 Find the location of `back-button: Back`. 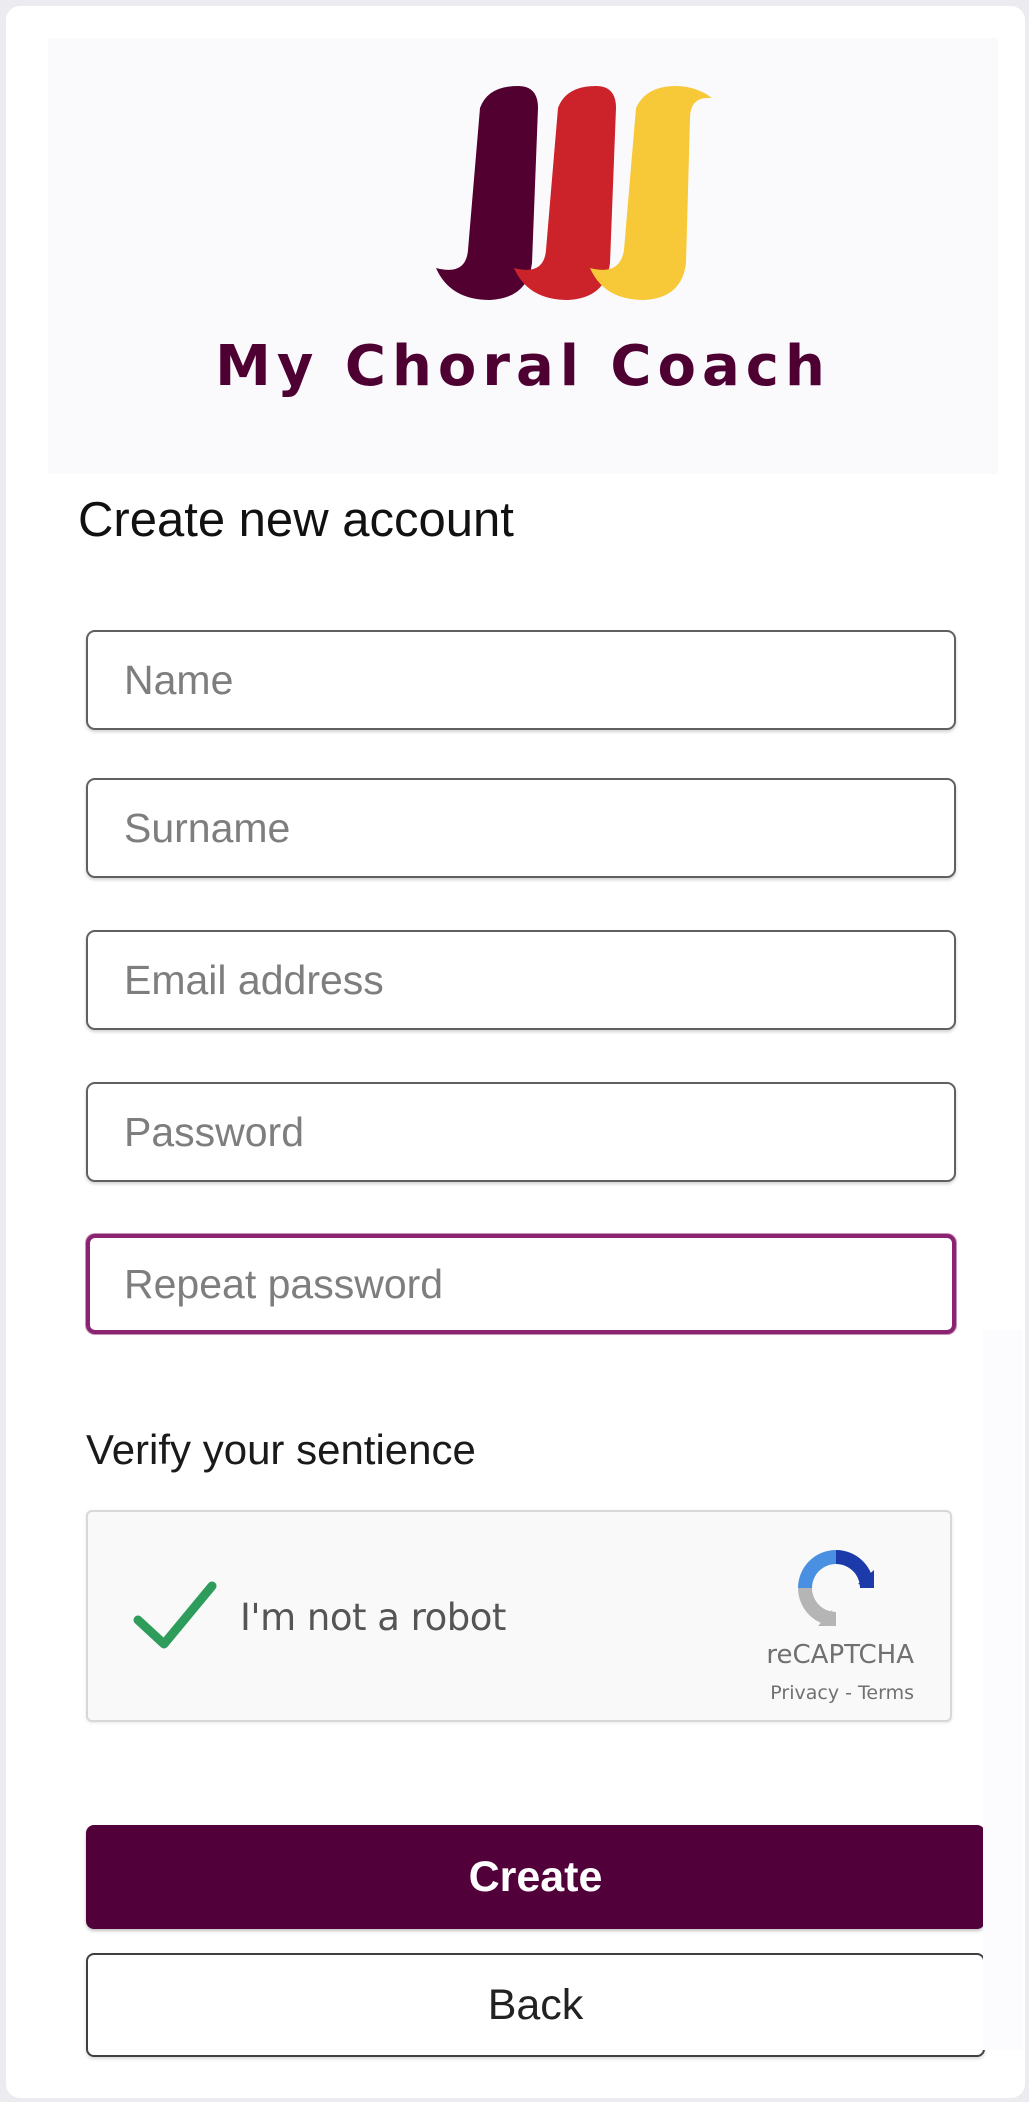

back-button: Back is located at coordinates (535, 2005).